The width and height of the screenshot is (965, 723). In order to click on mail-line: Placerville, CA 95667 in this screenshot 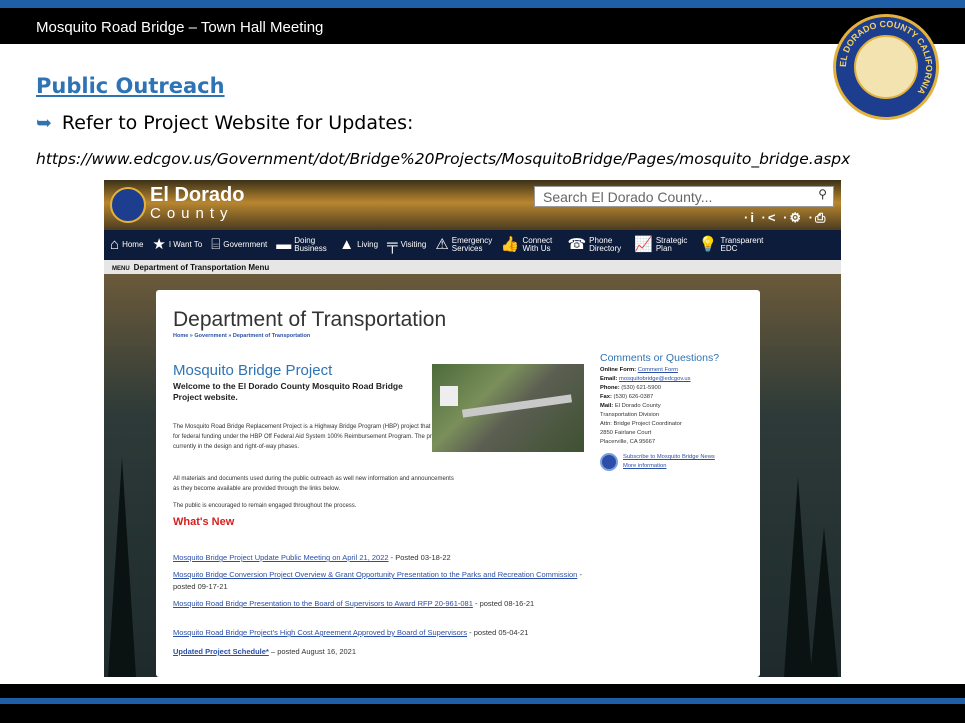, I will do `click(628, 442)`.